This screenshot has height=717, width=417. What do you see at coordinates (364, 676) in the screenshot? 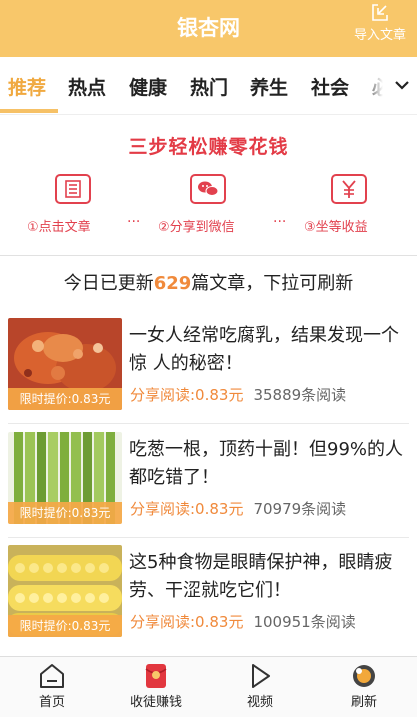
I see `refresh-icon` at bounding box center [364, 676].